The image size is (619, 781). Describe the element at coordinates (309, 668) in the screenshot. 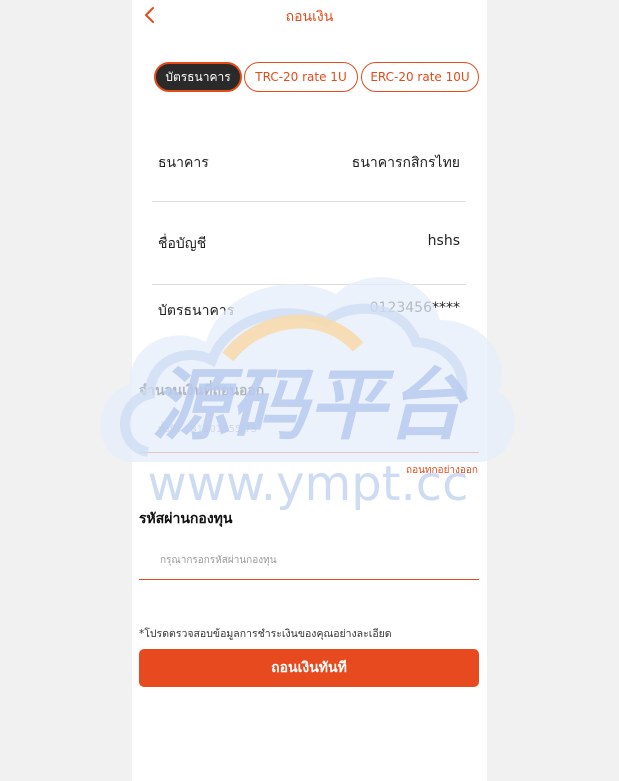

I see `withdraw-now-button: ถอนเงินทันที` at that location.